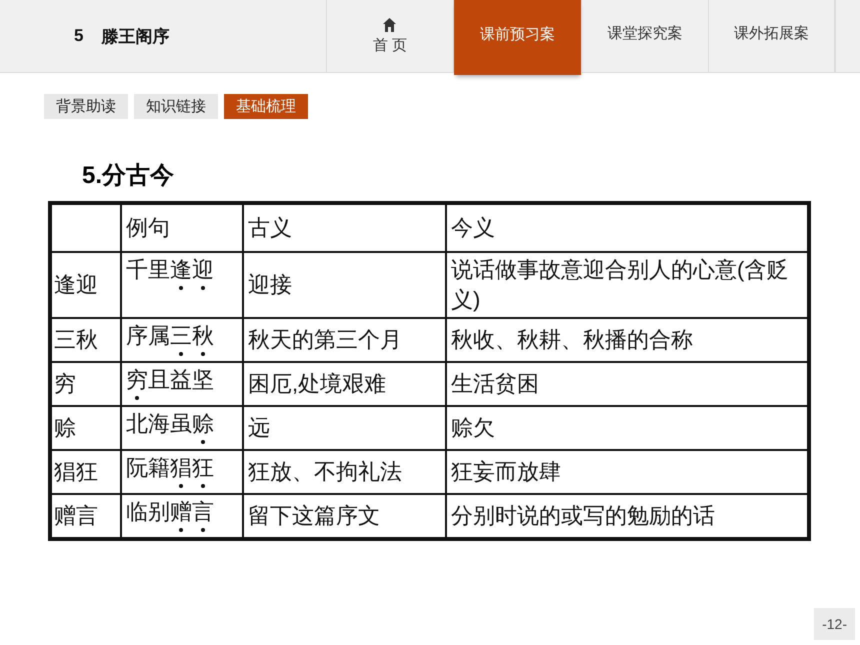 The image size is (860, 645). What do you see at coordinates (344, 227) in the screenshot?
I see `column-header: 古义` at bounding box center [344, 227].